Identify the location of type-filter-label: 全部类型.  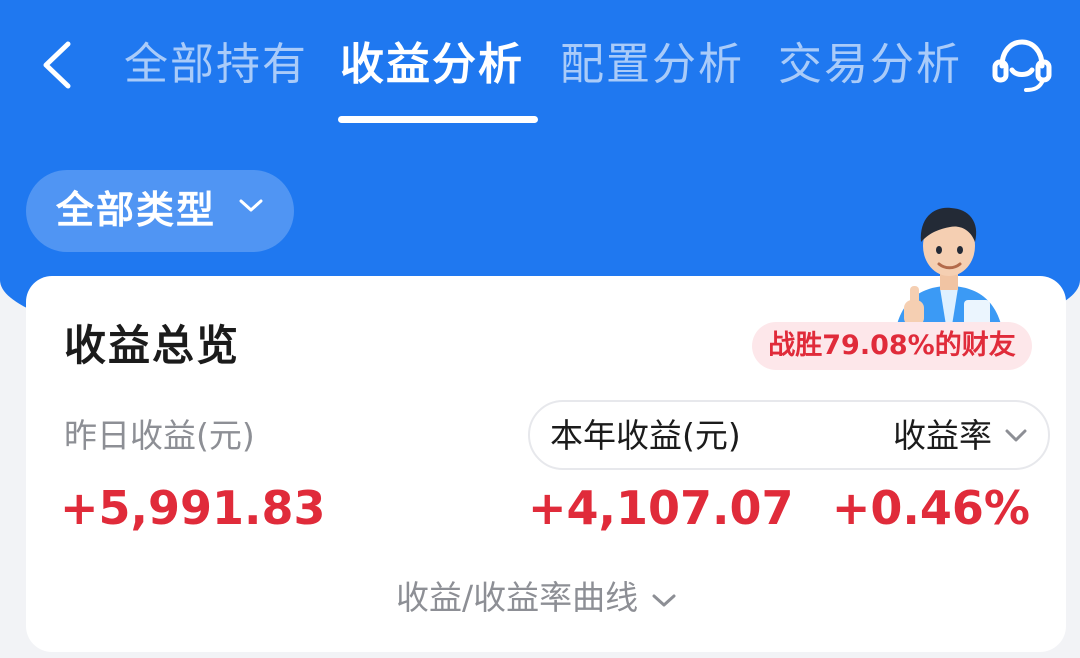
(136, 210).